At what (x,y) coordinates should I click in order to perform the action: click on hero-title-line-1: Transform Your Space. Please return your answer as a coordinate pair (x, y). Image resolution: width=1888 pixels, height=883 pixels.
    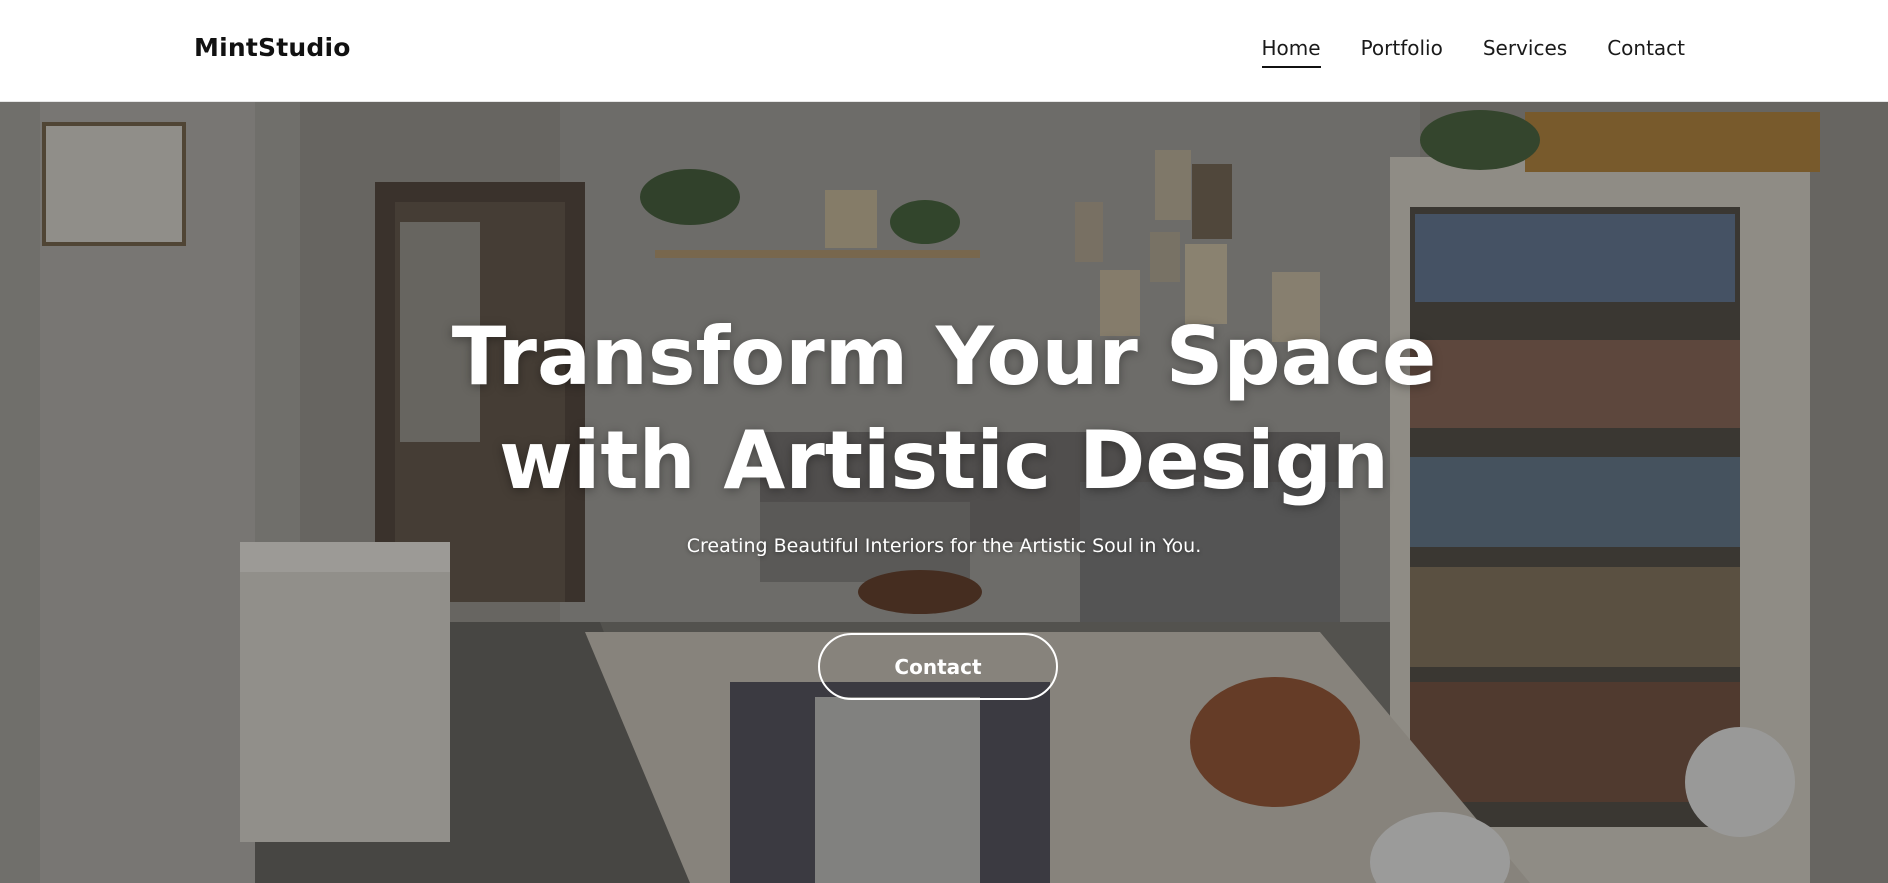
    Looking at the image, I should click on (944, 356).